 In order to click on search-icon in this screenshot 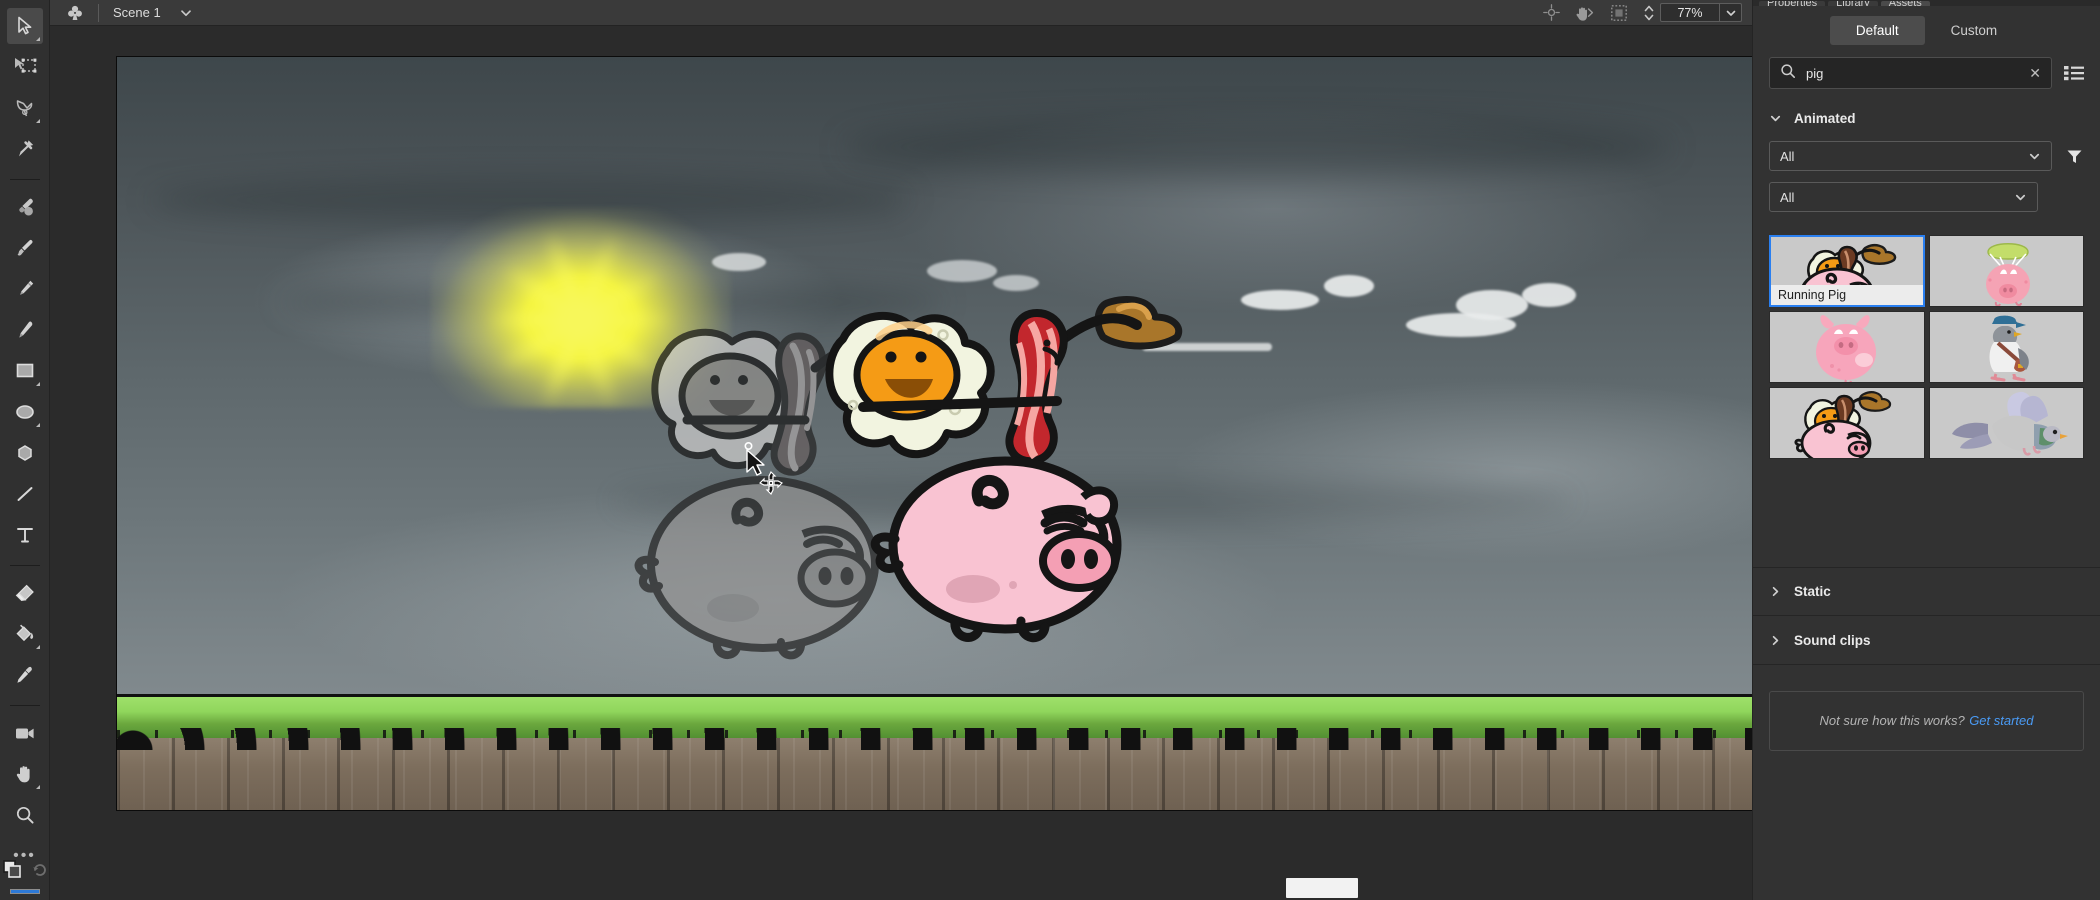, I will do `click(1788, 73)`.